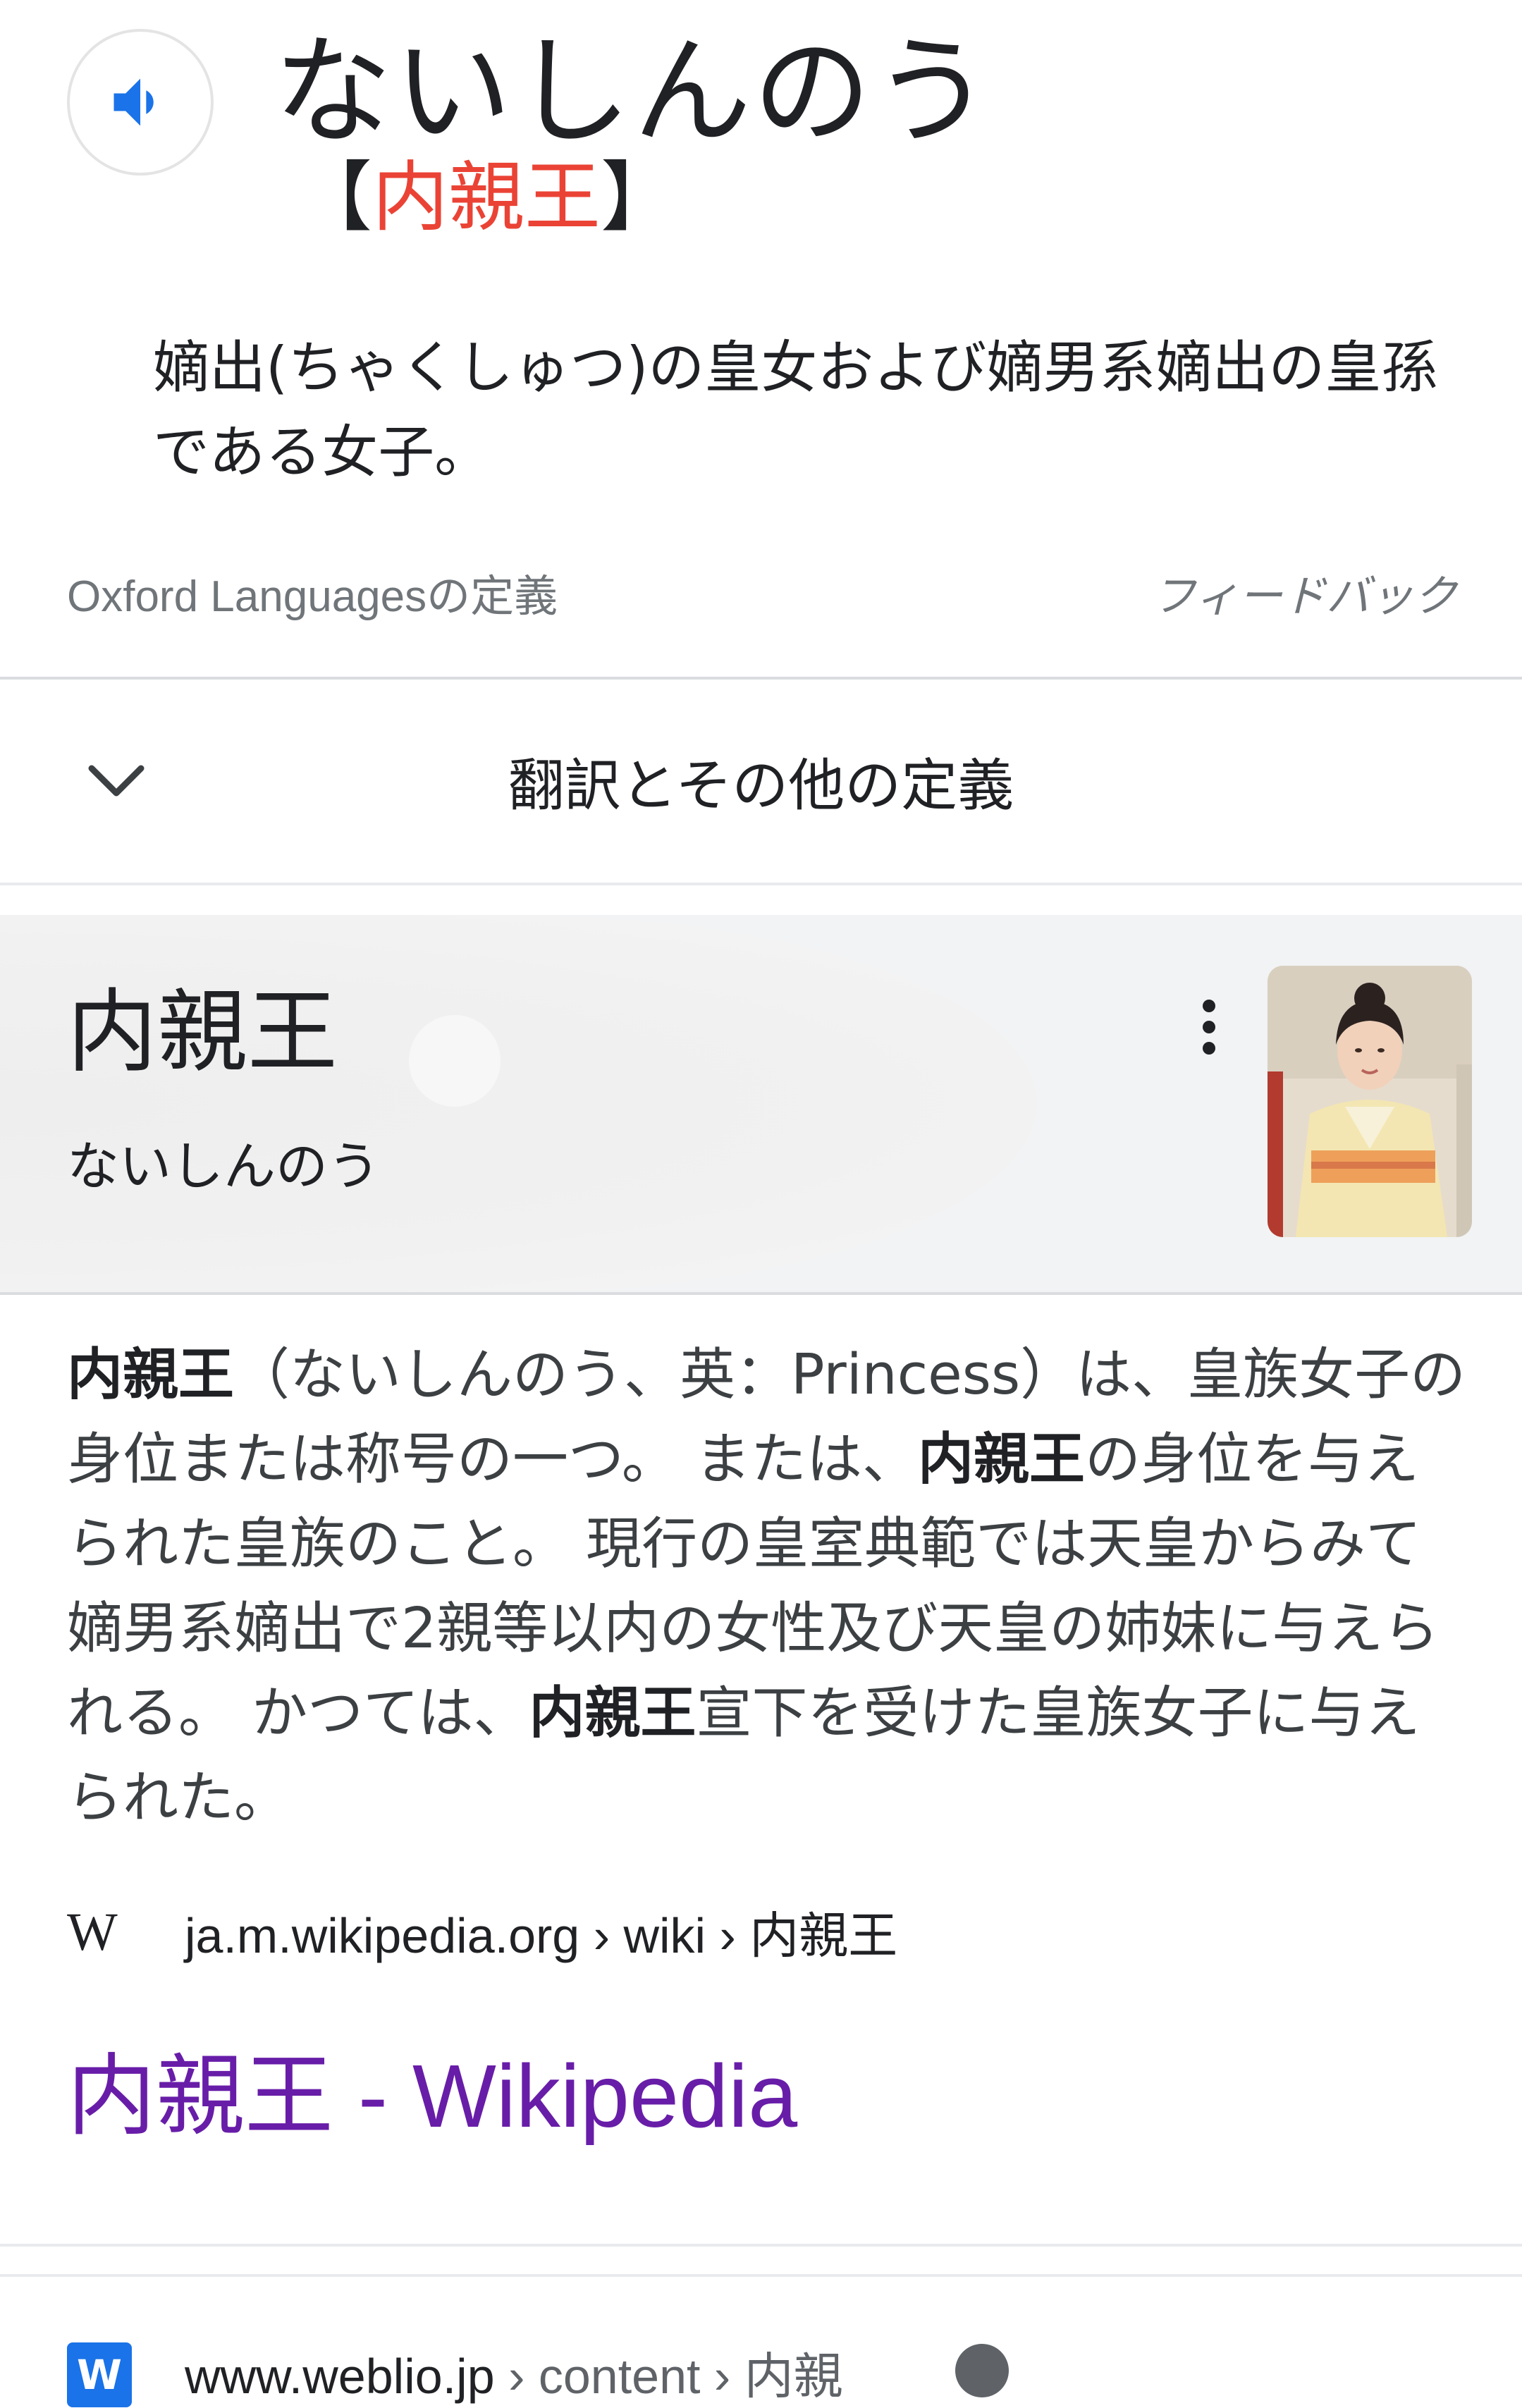 The image size is (1522, 2408). What do you see at coordinates (518, 1103) in the screenshot?
I see `press-highlight` at bounding box center [518, 1103].